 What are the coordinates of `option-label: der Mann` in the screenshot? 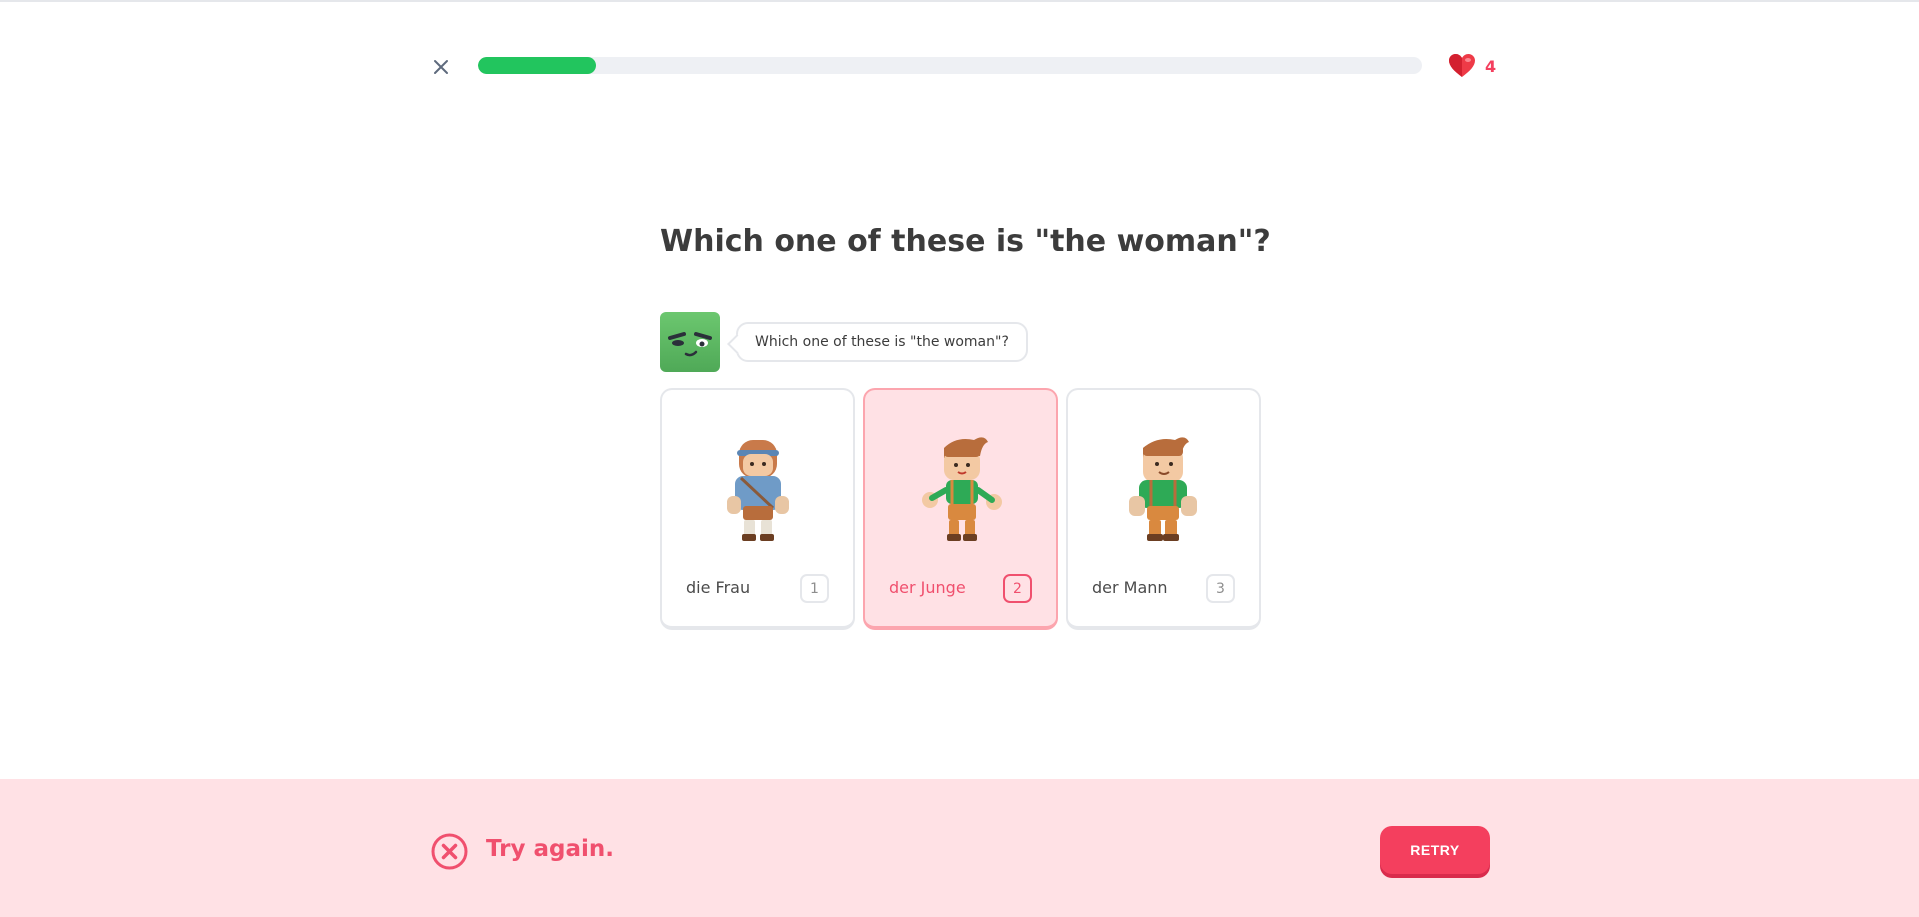 It's located at (1130, 587).